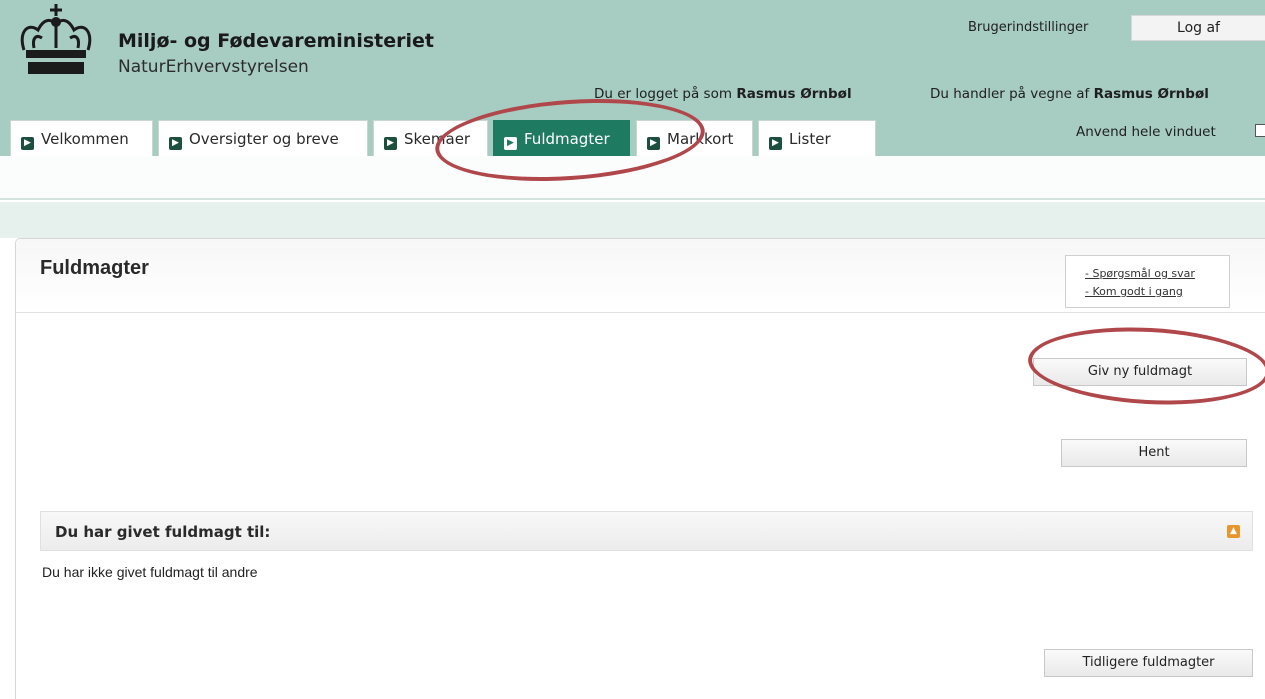 The height and width of the screenshot is (699, 1265). I want to click on tab-label: Oversigter og breve, so click(264, 139).